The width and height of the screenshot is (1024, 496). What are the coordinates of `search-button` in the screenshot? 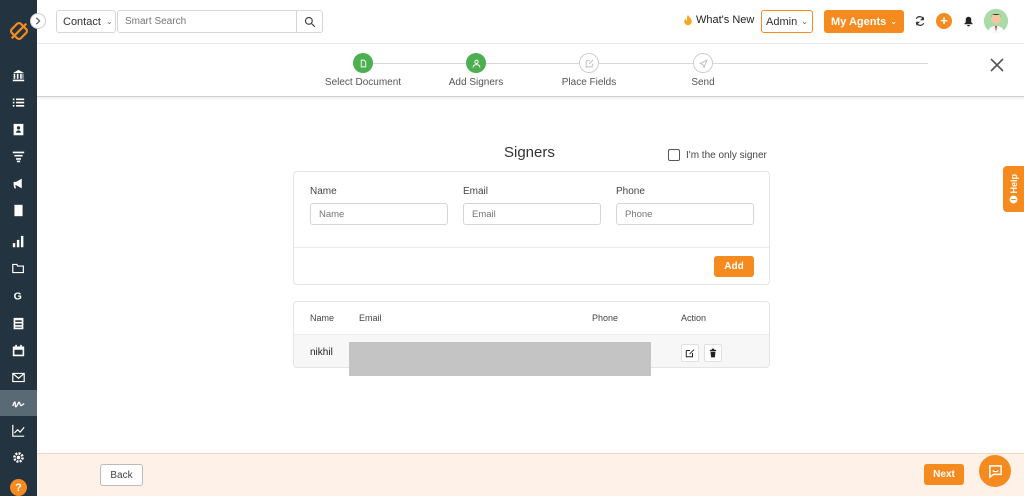 It's located at (309, 21).